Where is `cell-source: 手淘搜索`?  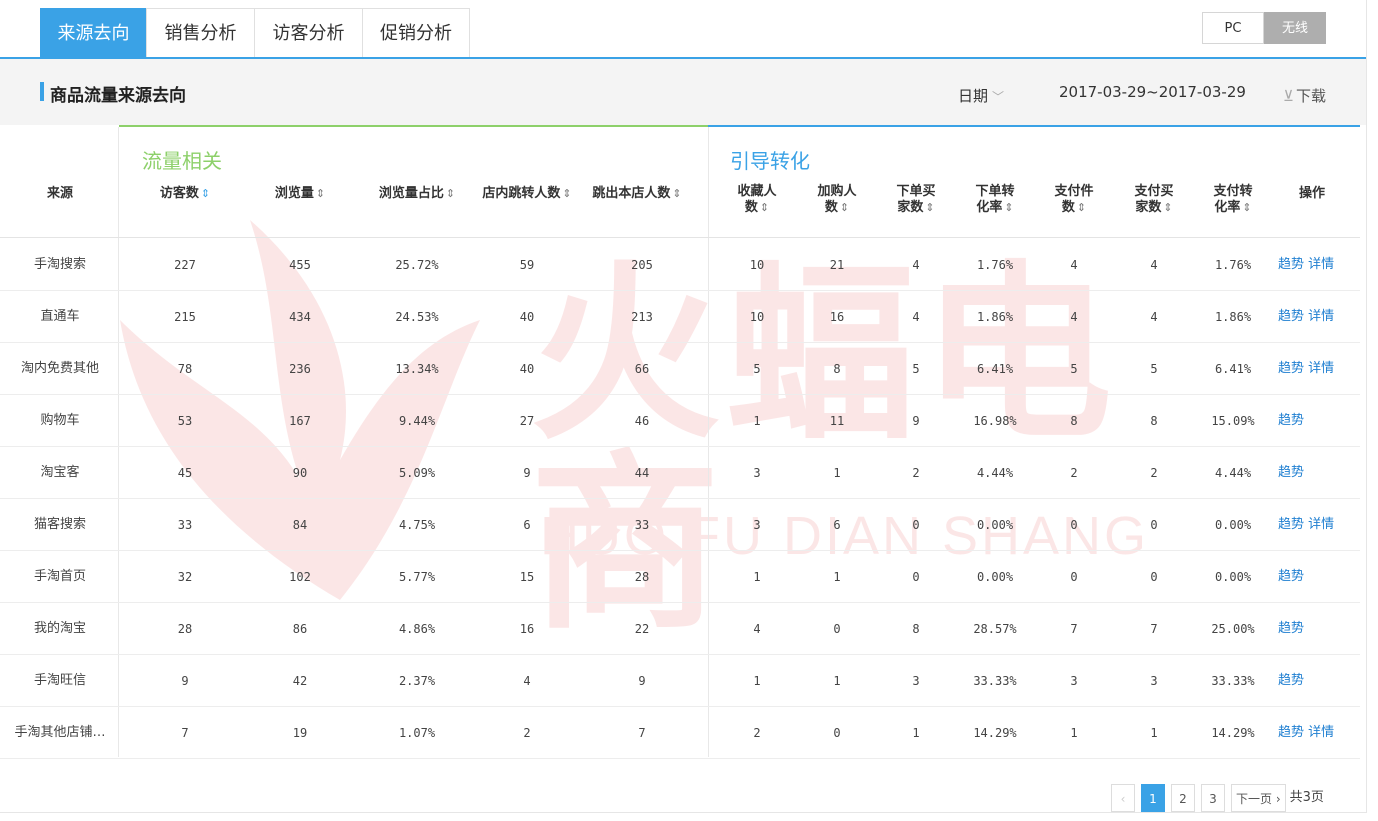 cell-source: 手淘搜索 is located at coordinates (59, 264).